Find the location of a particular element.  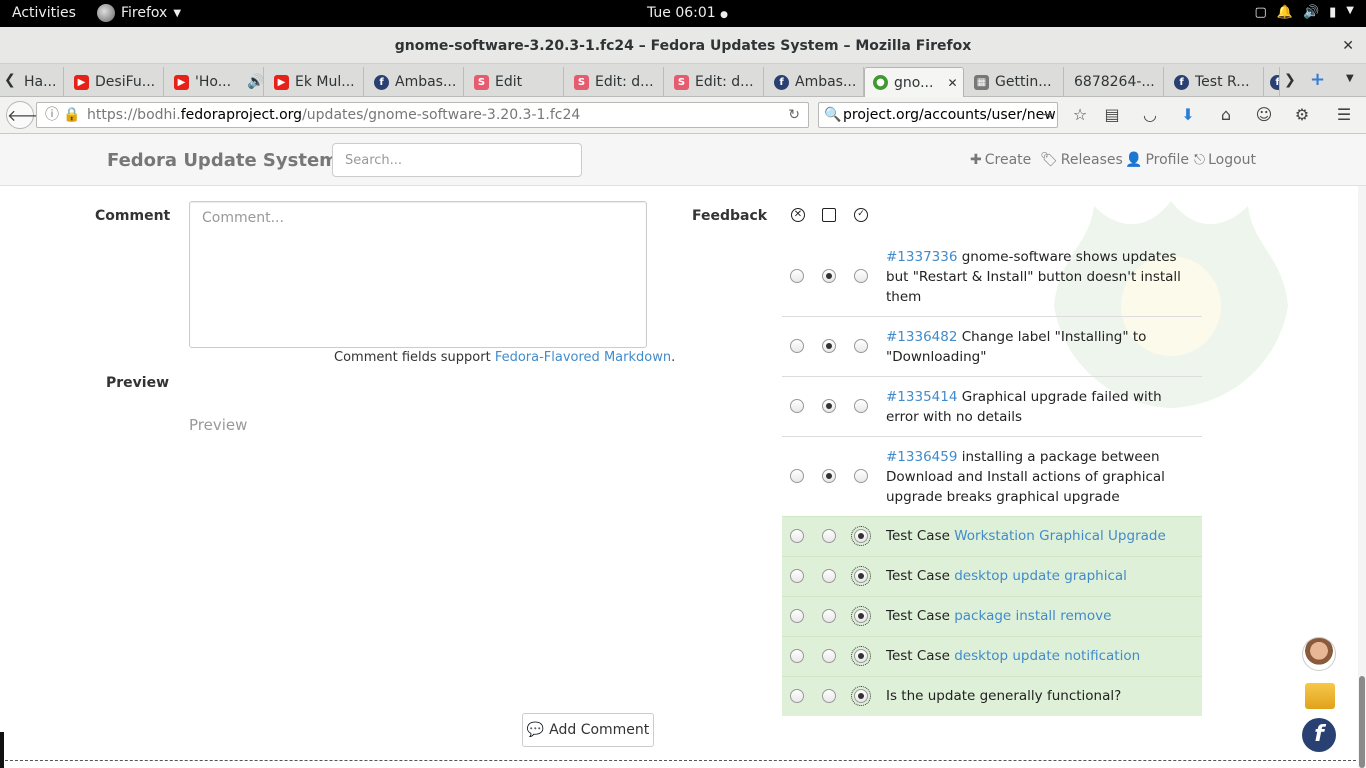

bug-link: #1336459 is located at coordinates (921, 457).